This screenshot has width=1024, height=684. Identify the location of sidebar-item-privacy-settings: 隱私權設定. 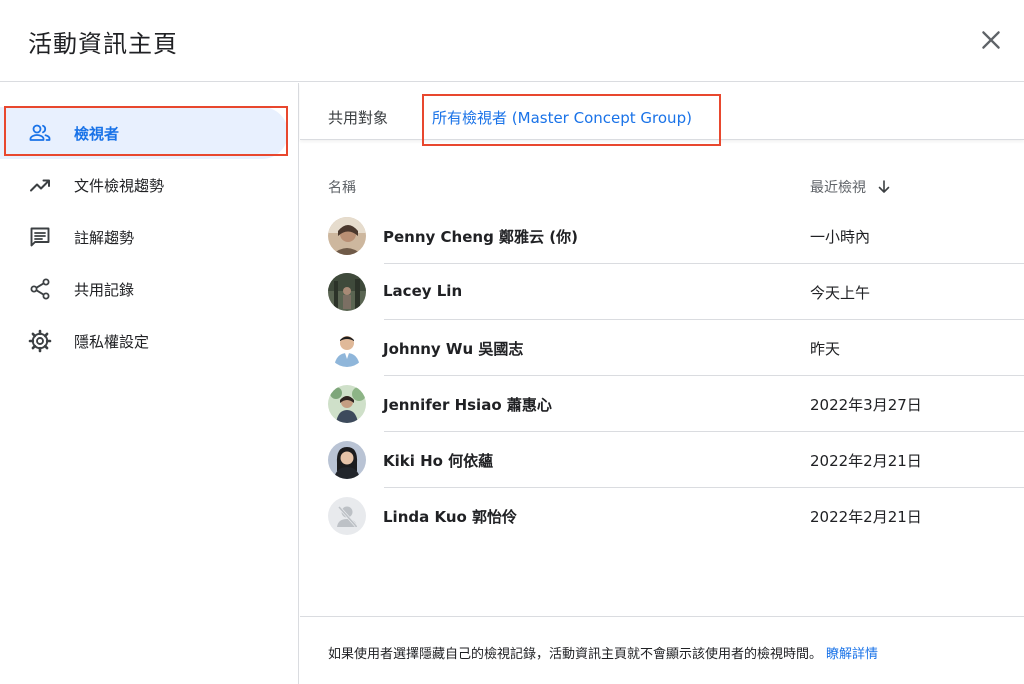
(144, 341).